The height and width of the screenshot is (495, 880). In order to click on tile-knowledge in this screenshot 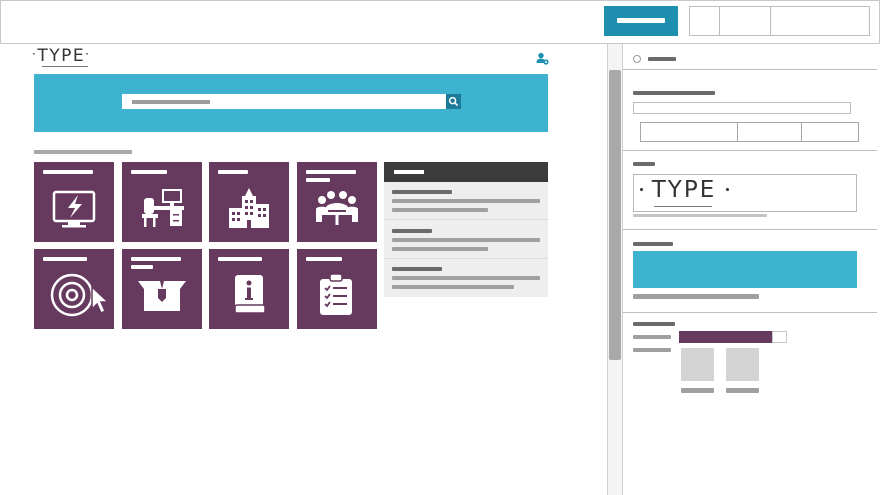, I will do `click(249, 289)`.